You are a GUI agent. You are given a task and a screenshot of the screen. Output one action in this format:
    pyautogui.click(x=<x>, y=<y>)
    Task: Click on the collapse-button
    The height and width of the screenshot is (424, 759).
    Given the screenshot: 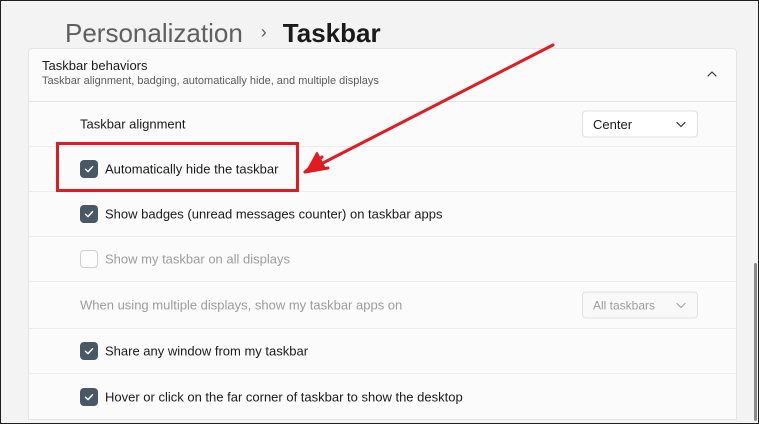 What is the action you would take?
    pyautogui.click(x=712, y=74)
    